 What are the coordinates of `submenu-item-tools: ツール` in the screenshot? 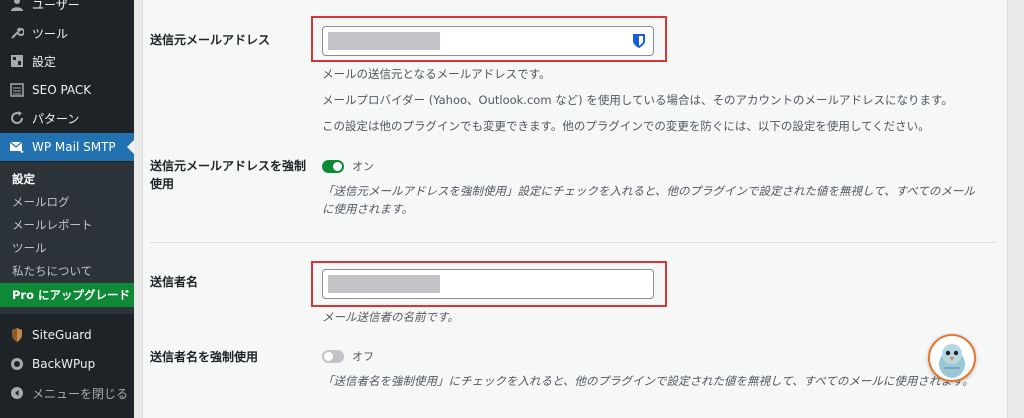 It's located at (67, 248).